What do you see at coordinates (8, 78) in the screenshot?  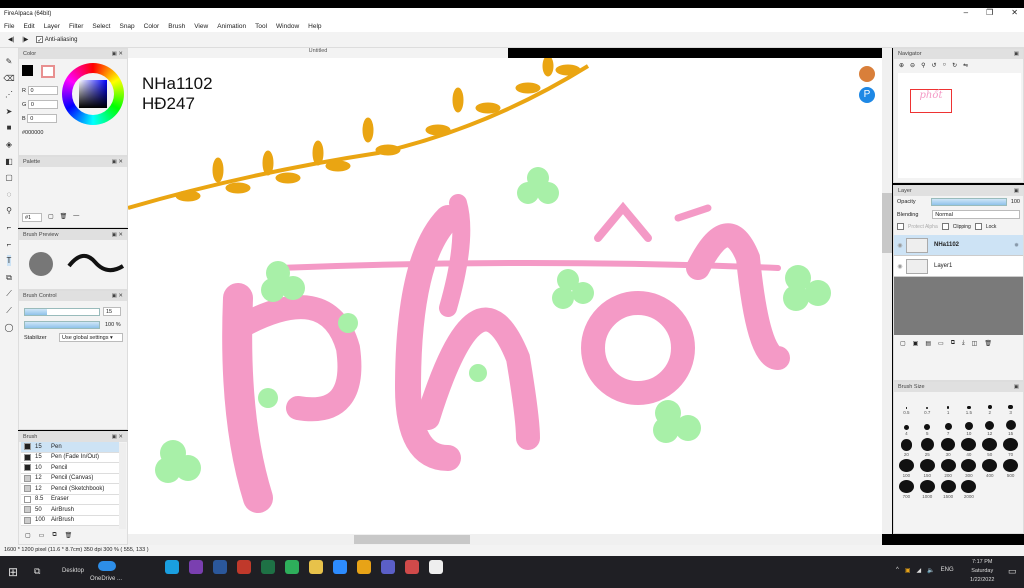 I see `eraser-tool-icon: ⌫` at bounding box center [8, 78].